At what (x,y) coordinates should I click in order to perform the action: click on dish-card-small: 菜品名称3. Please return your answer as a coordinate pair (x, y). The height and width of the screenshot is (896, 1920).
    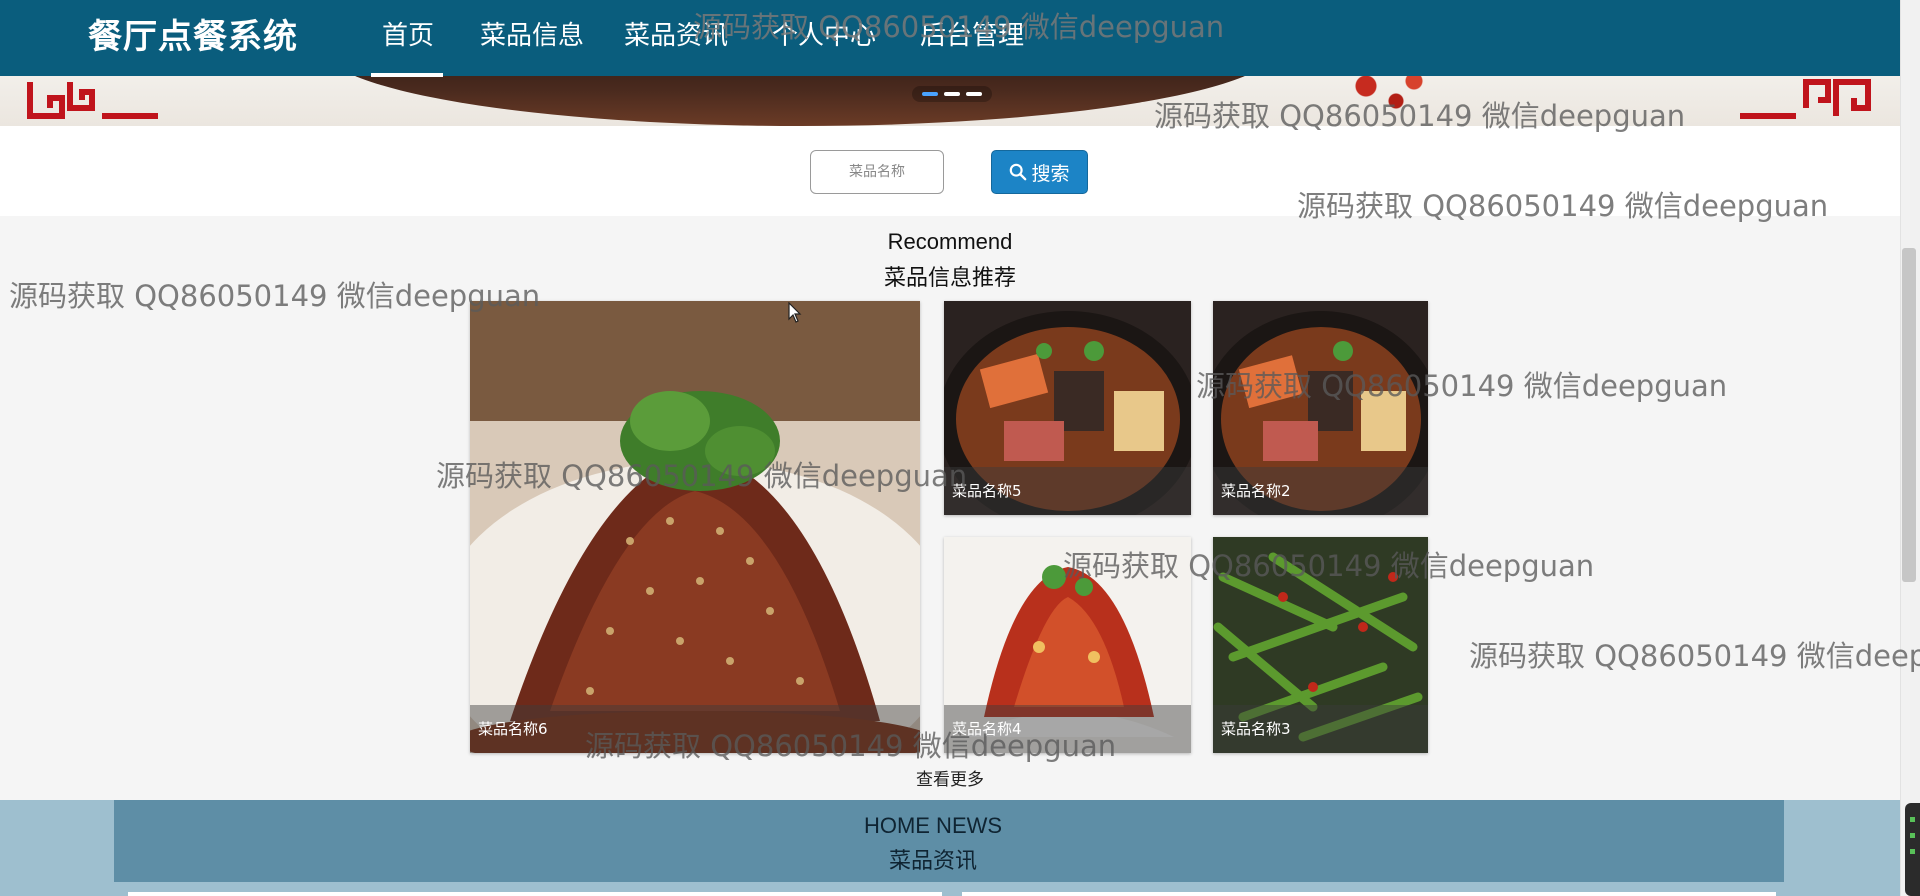
    Looking at the image, I should click on (1320, 645).